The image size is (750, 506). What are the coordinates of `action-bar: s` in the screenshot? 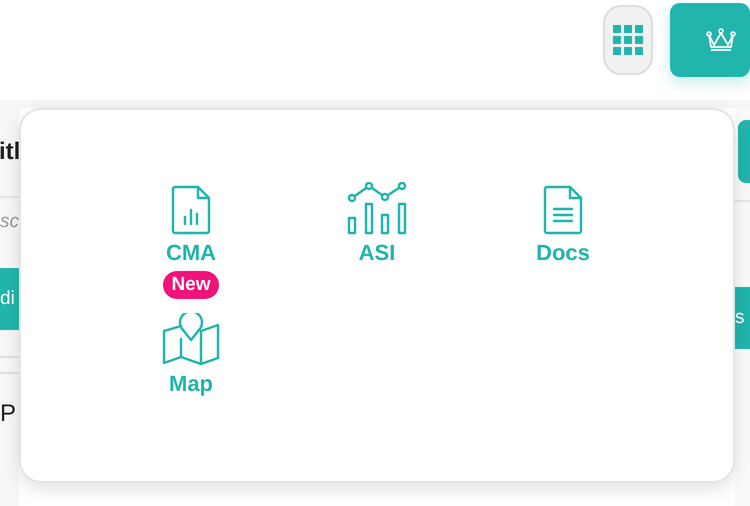 It's located at (742, 318).